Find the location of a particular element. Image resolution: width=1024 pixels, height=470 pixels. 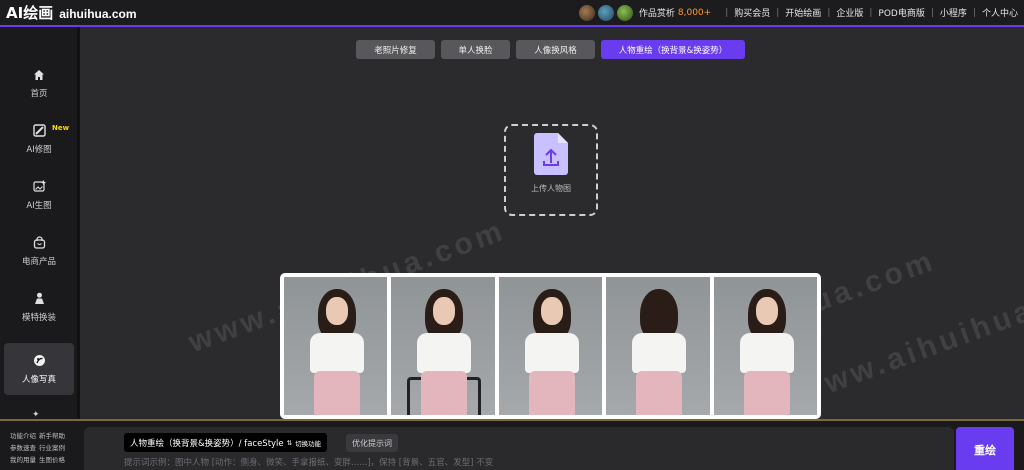

optimize-prompt-button: 优化提示词 is located at coordinates (372, 443).